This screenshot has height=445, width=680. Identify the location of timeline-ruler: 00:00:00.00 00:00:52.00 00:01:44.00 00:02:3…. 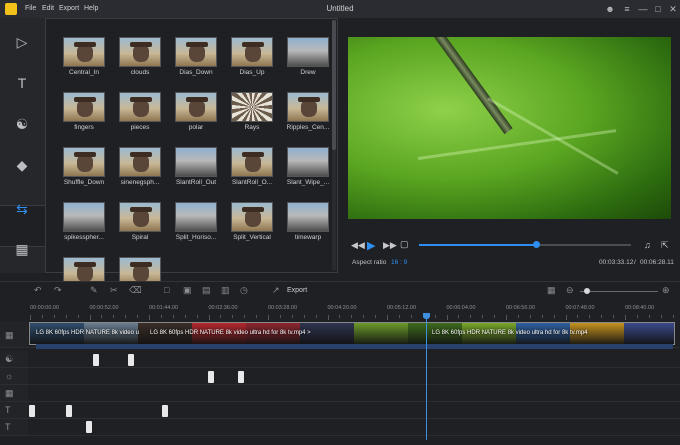
(354, 312).